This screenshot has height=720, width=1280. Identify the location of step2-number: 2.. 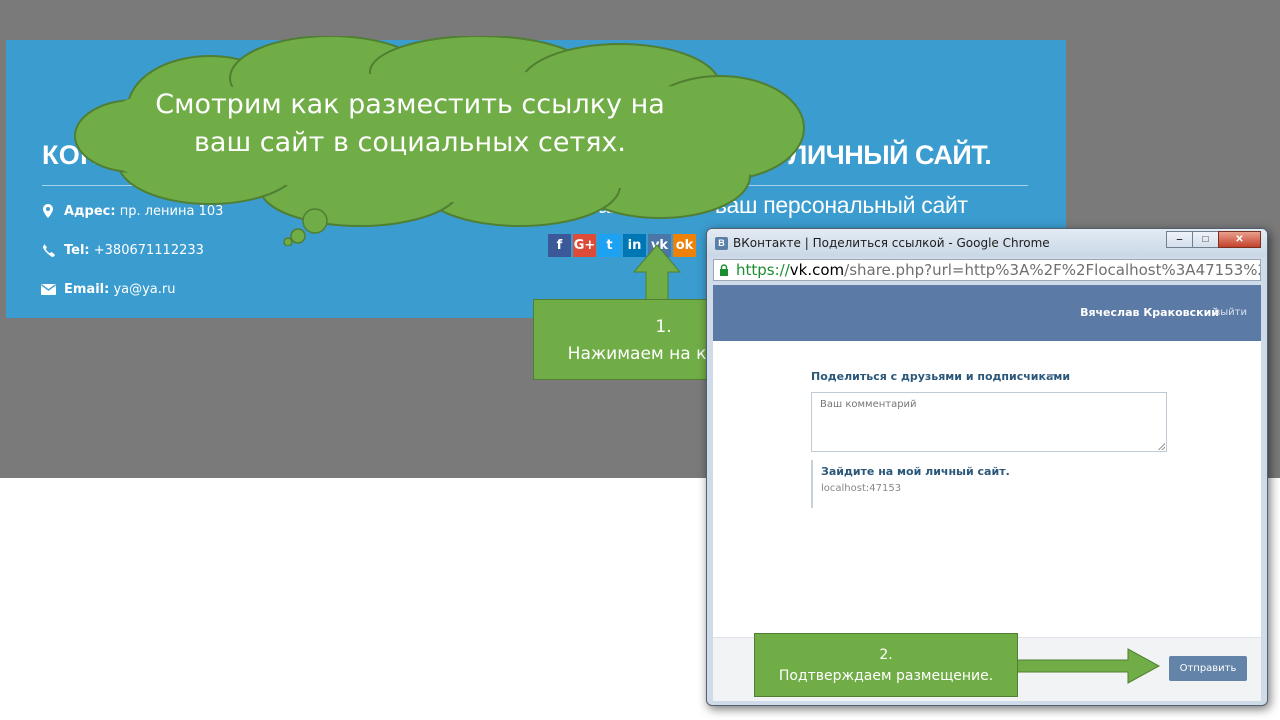
(886, 655).